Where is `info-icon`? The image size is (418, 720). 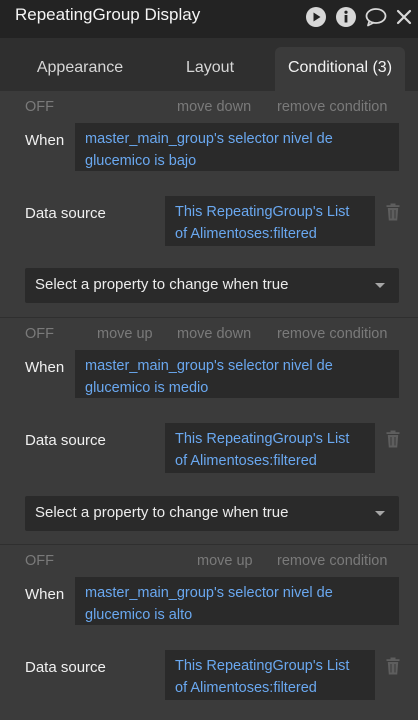
info-icon is located at coordinates (346, 17).